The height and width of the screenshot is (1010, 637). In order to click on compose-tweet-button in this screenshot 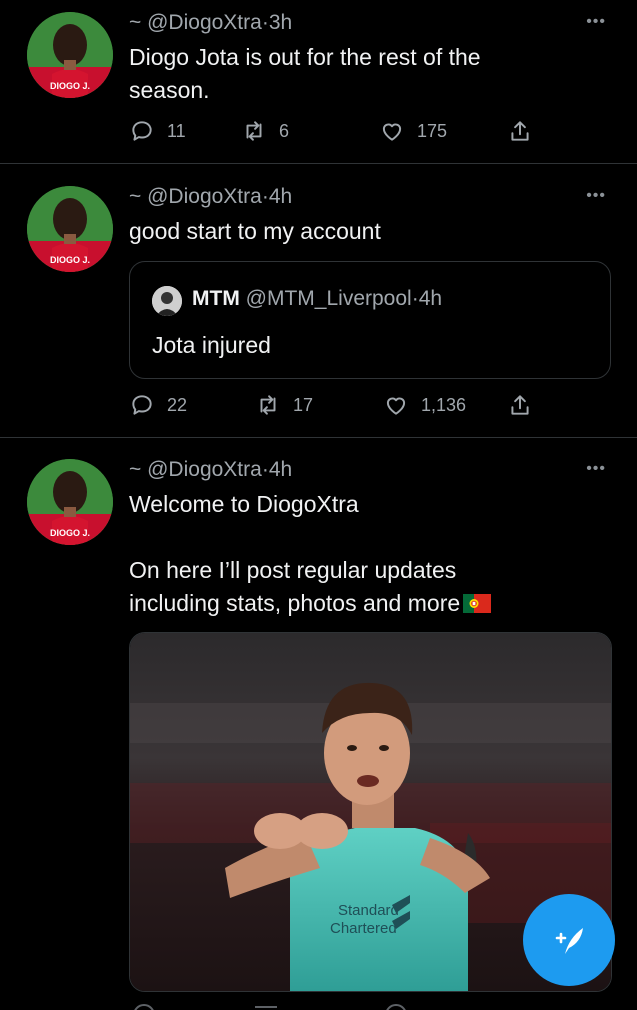, I will do `click(569, 940)`.